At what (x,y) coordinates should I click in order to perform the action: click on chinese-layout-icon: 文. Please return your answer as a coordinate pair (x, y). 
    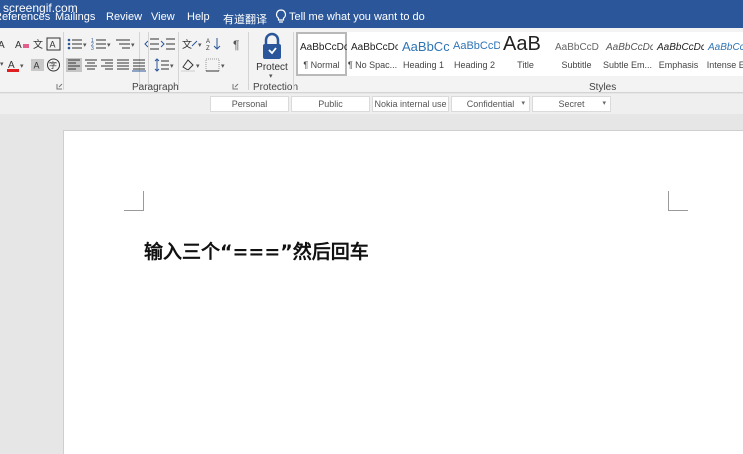
    Looking at the image, I should click on (190, 44).